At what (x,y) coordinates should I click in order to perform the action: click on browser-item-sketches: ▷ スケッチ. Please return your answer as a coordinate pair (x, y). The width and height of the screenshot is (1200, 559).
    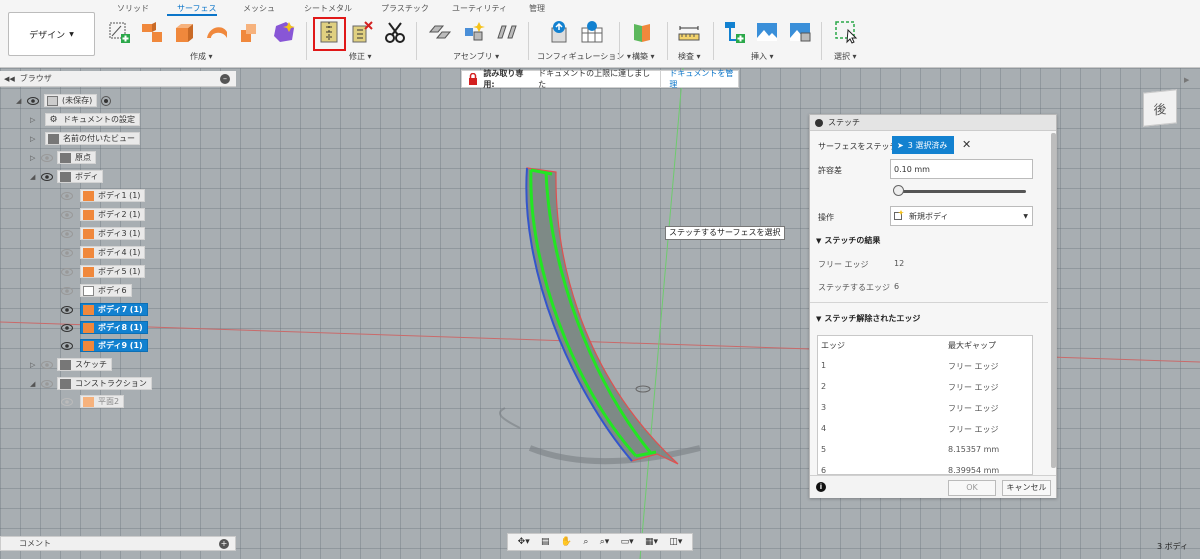
    Looking at the image, I should click on (71, 364).